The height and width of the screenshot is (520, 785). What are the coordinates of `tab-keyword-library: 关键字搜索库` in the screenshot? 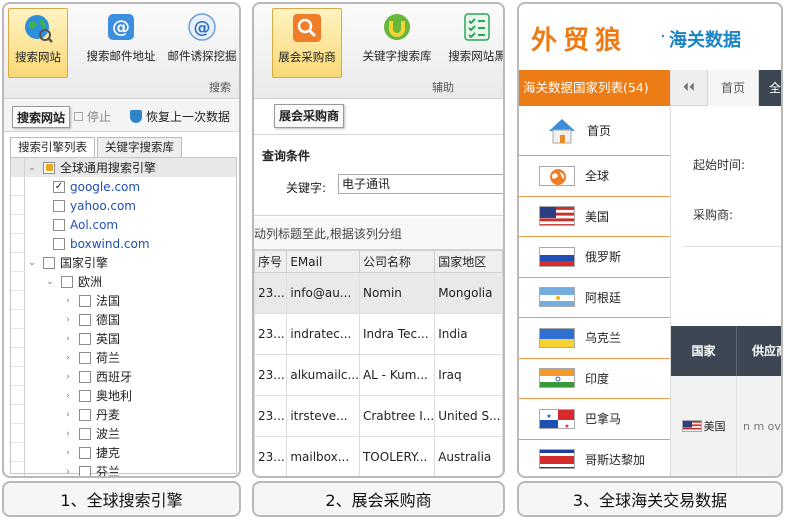 It's located at (139, 147).